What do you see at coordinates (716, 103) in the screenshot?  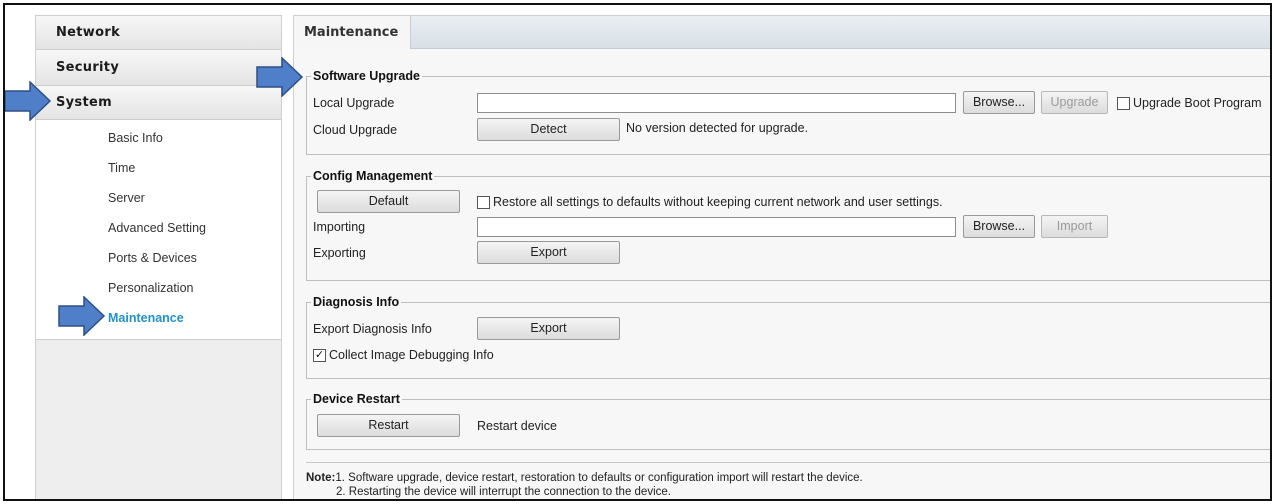 I see `local-upgrade-file-input` at bounding box center [716, 103].